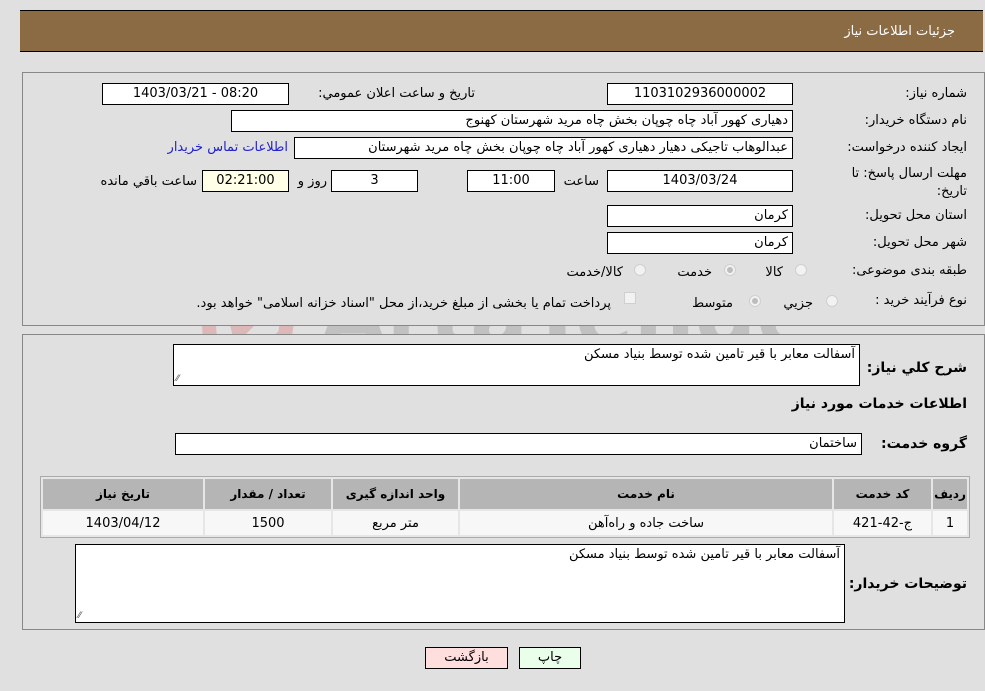 This screenshot has height=691, width=985. Describe the element at coordinates (798, 303) in the screenshot. I see `purchase-option-minor: جزيي` at that location.